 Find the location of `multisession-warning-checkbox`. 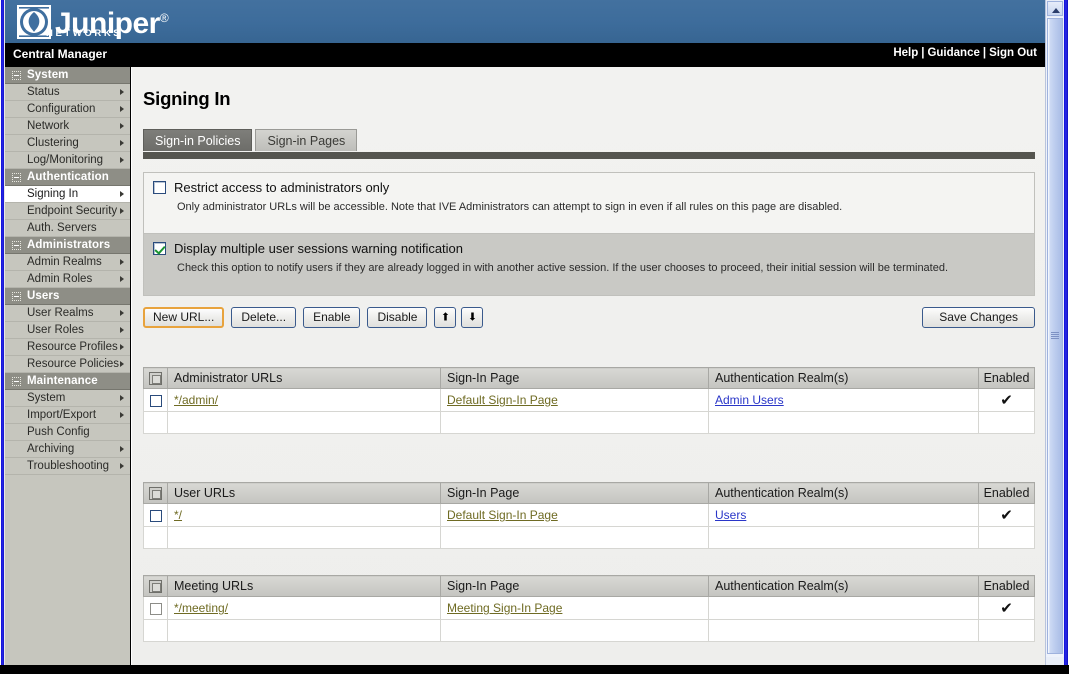

multisession-warning-checkbox is located at coordinates (159, 248).